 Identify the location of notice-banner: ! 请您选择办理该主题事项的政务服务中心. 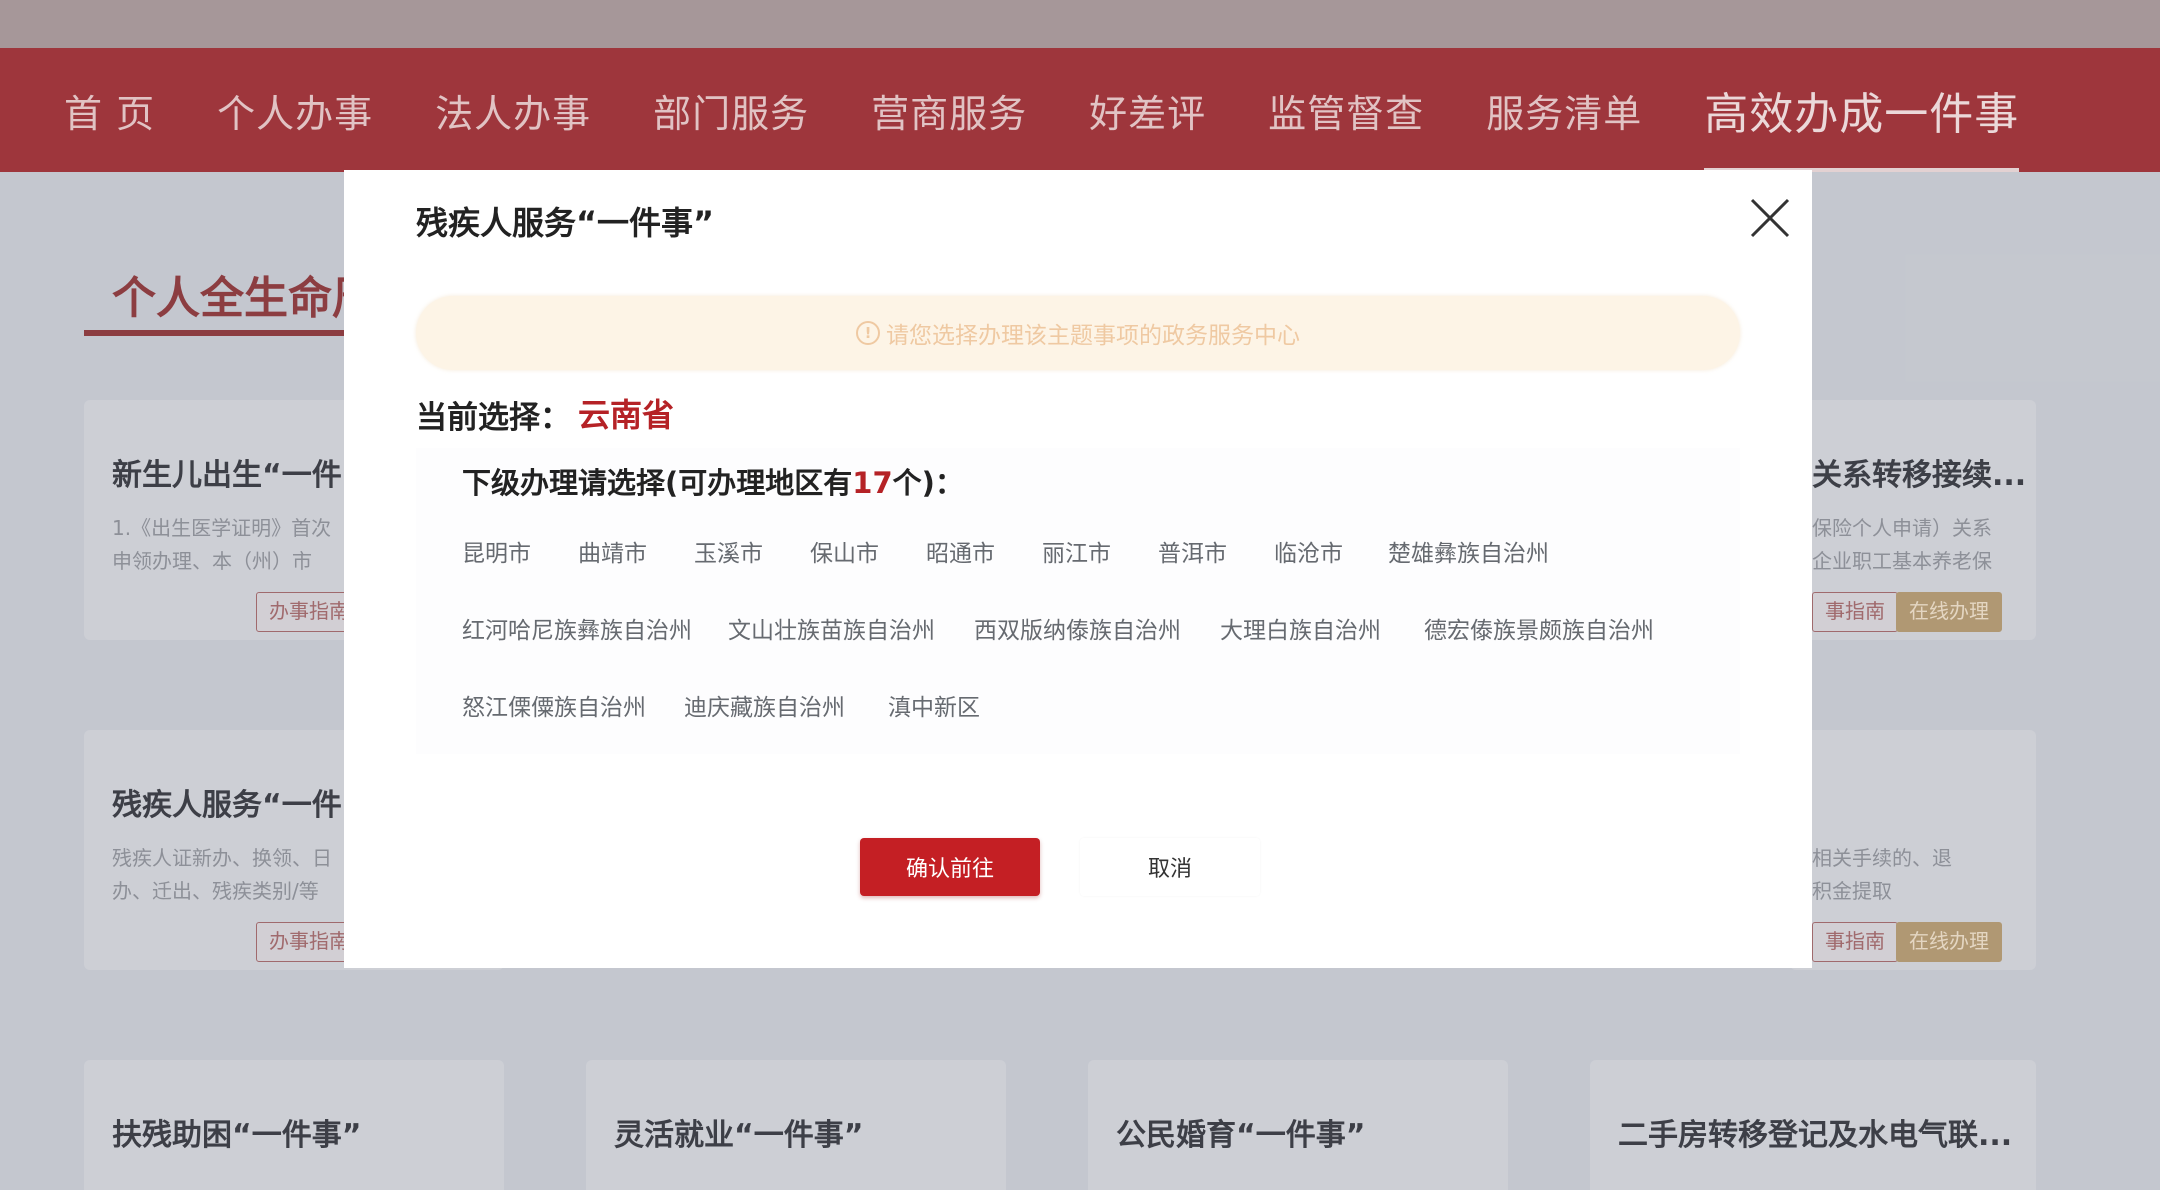
(1078, 333).